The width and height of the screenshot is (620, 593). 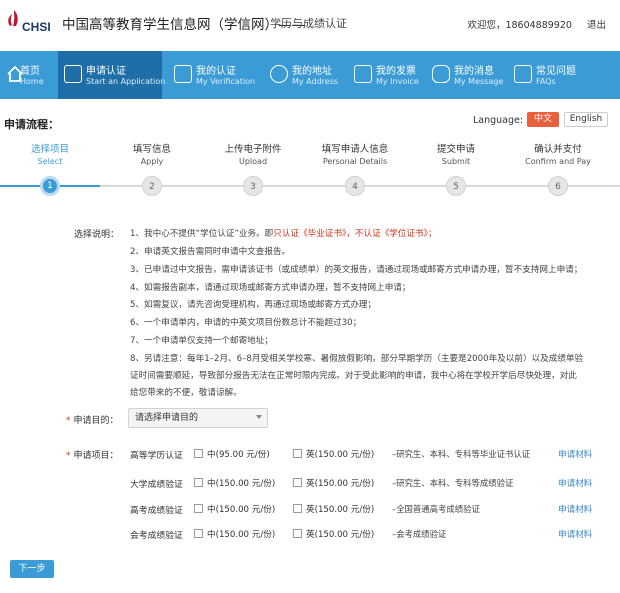 What do you see at coordinates (152, 161) in the screenshot?
I see `step-sublabel: Apply` at bounding box center [152, 161].